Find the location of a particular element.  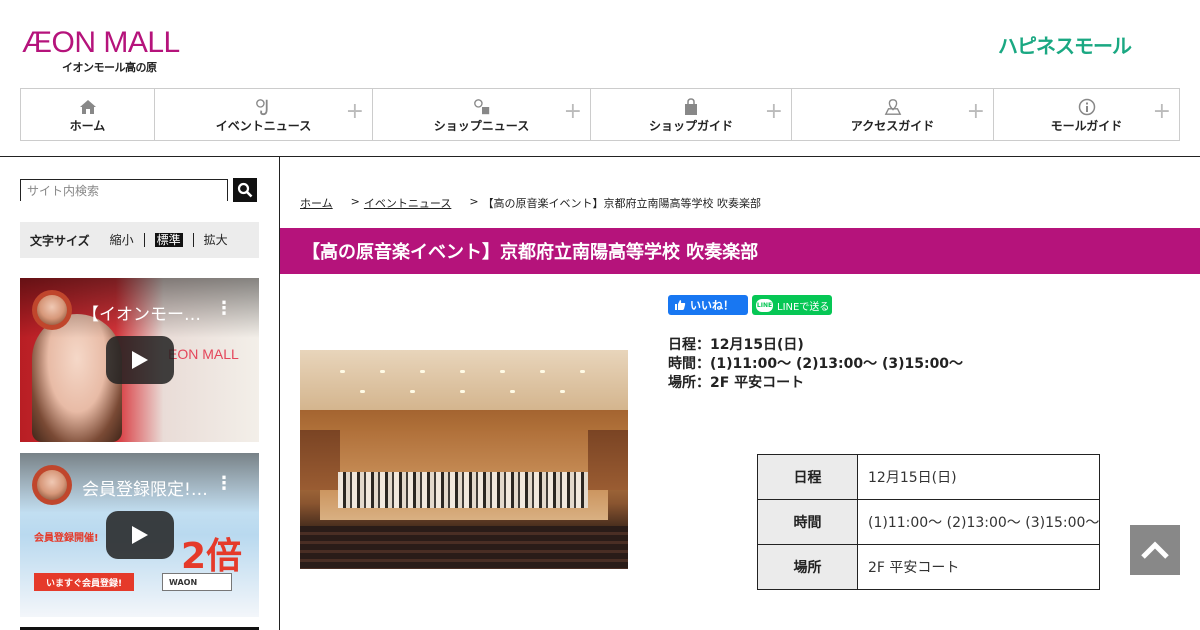

table-cell: 2F 平安コート is located at coordinates (978, 567).